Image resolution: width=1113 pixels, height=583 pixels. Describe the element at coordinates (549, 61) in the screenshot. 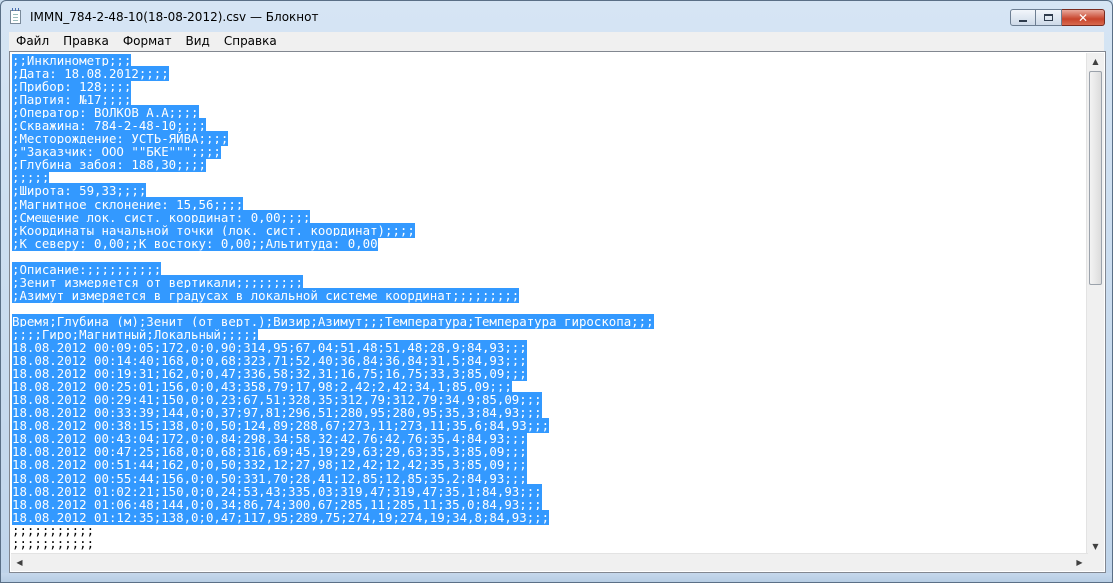

I see `text-line: ;;Инклинометр;;;` at that location.